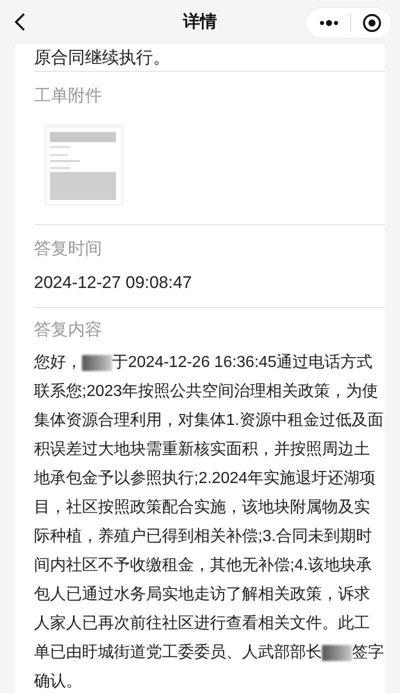 This screenshot has height=693, width=400. Describe the element at coordinates (329, 23) in the screenshot. I see `more-icon` at that location.